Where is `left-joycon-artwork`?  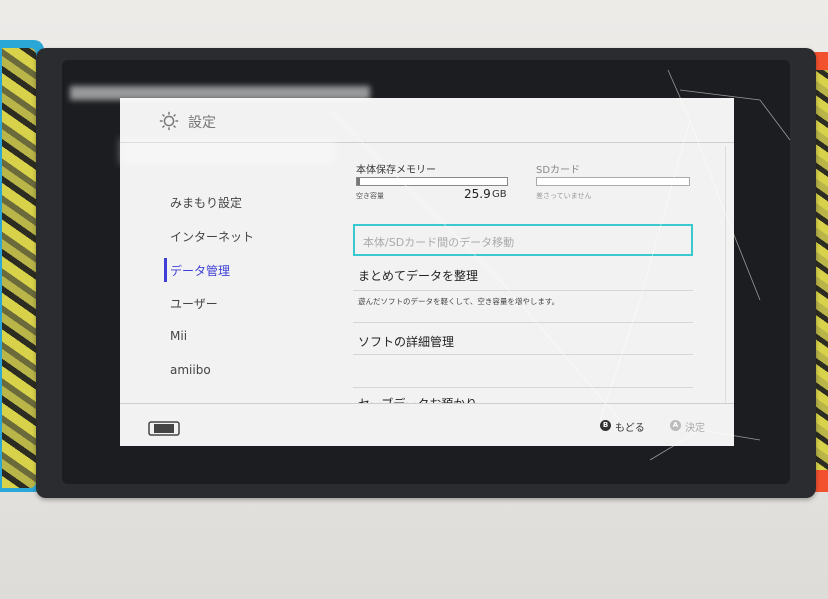
left-joycon-artwork is located at coordinates (19, 268).